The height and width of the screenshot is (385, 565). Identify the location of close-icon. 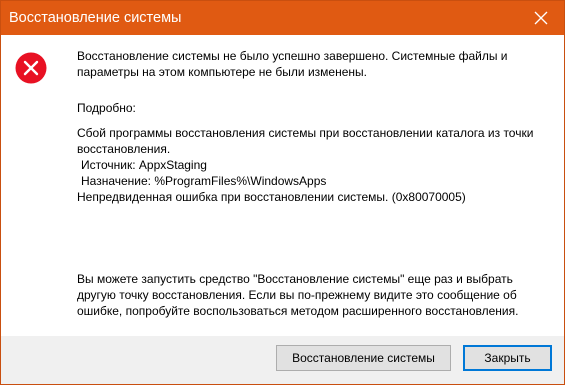
(541, 18).